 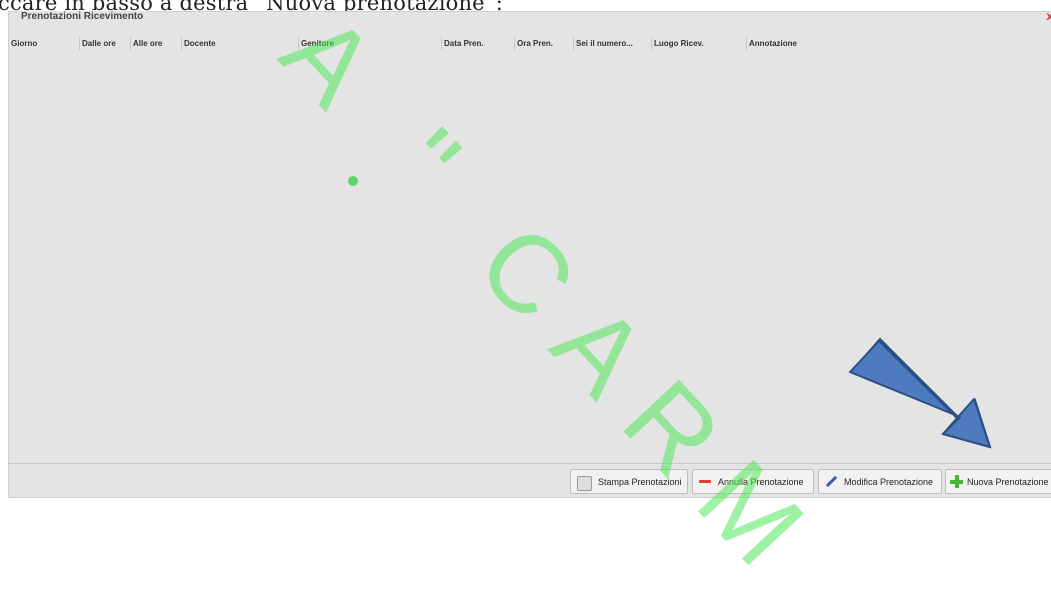 I want to click on minus-icon, so click(x=705, y=481).